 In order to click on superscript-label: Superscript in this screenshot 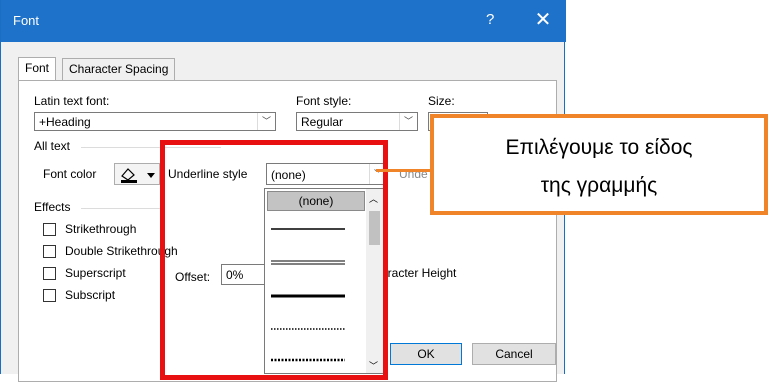, I will do `click(95, 273)`.